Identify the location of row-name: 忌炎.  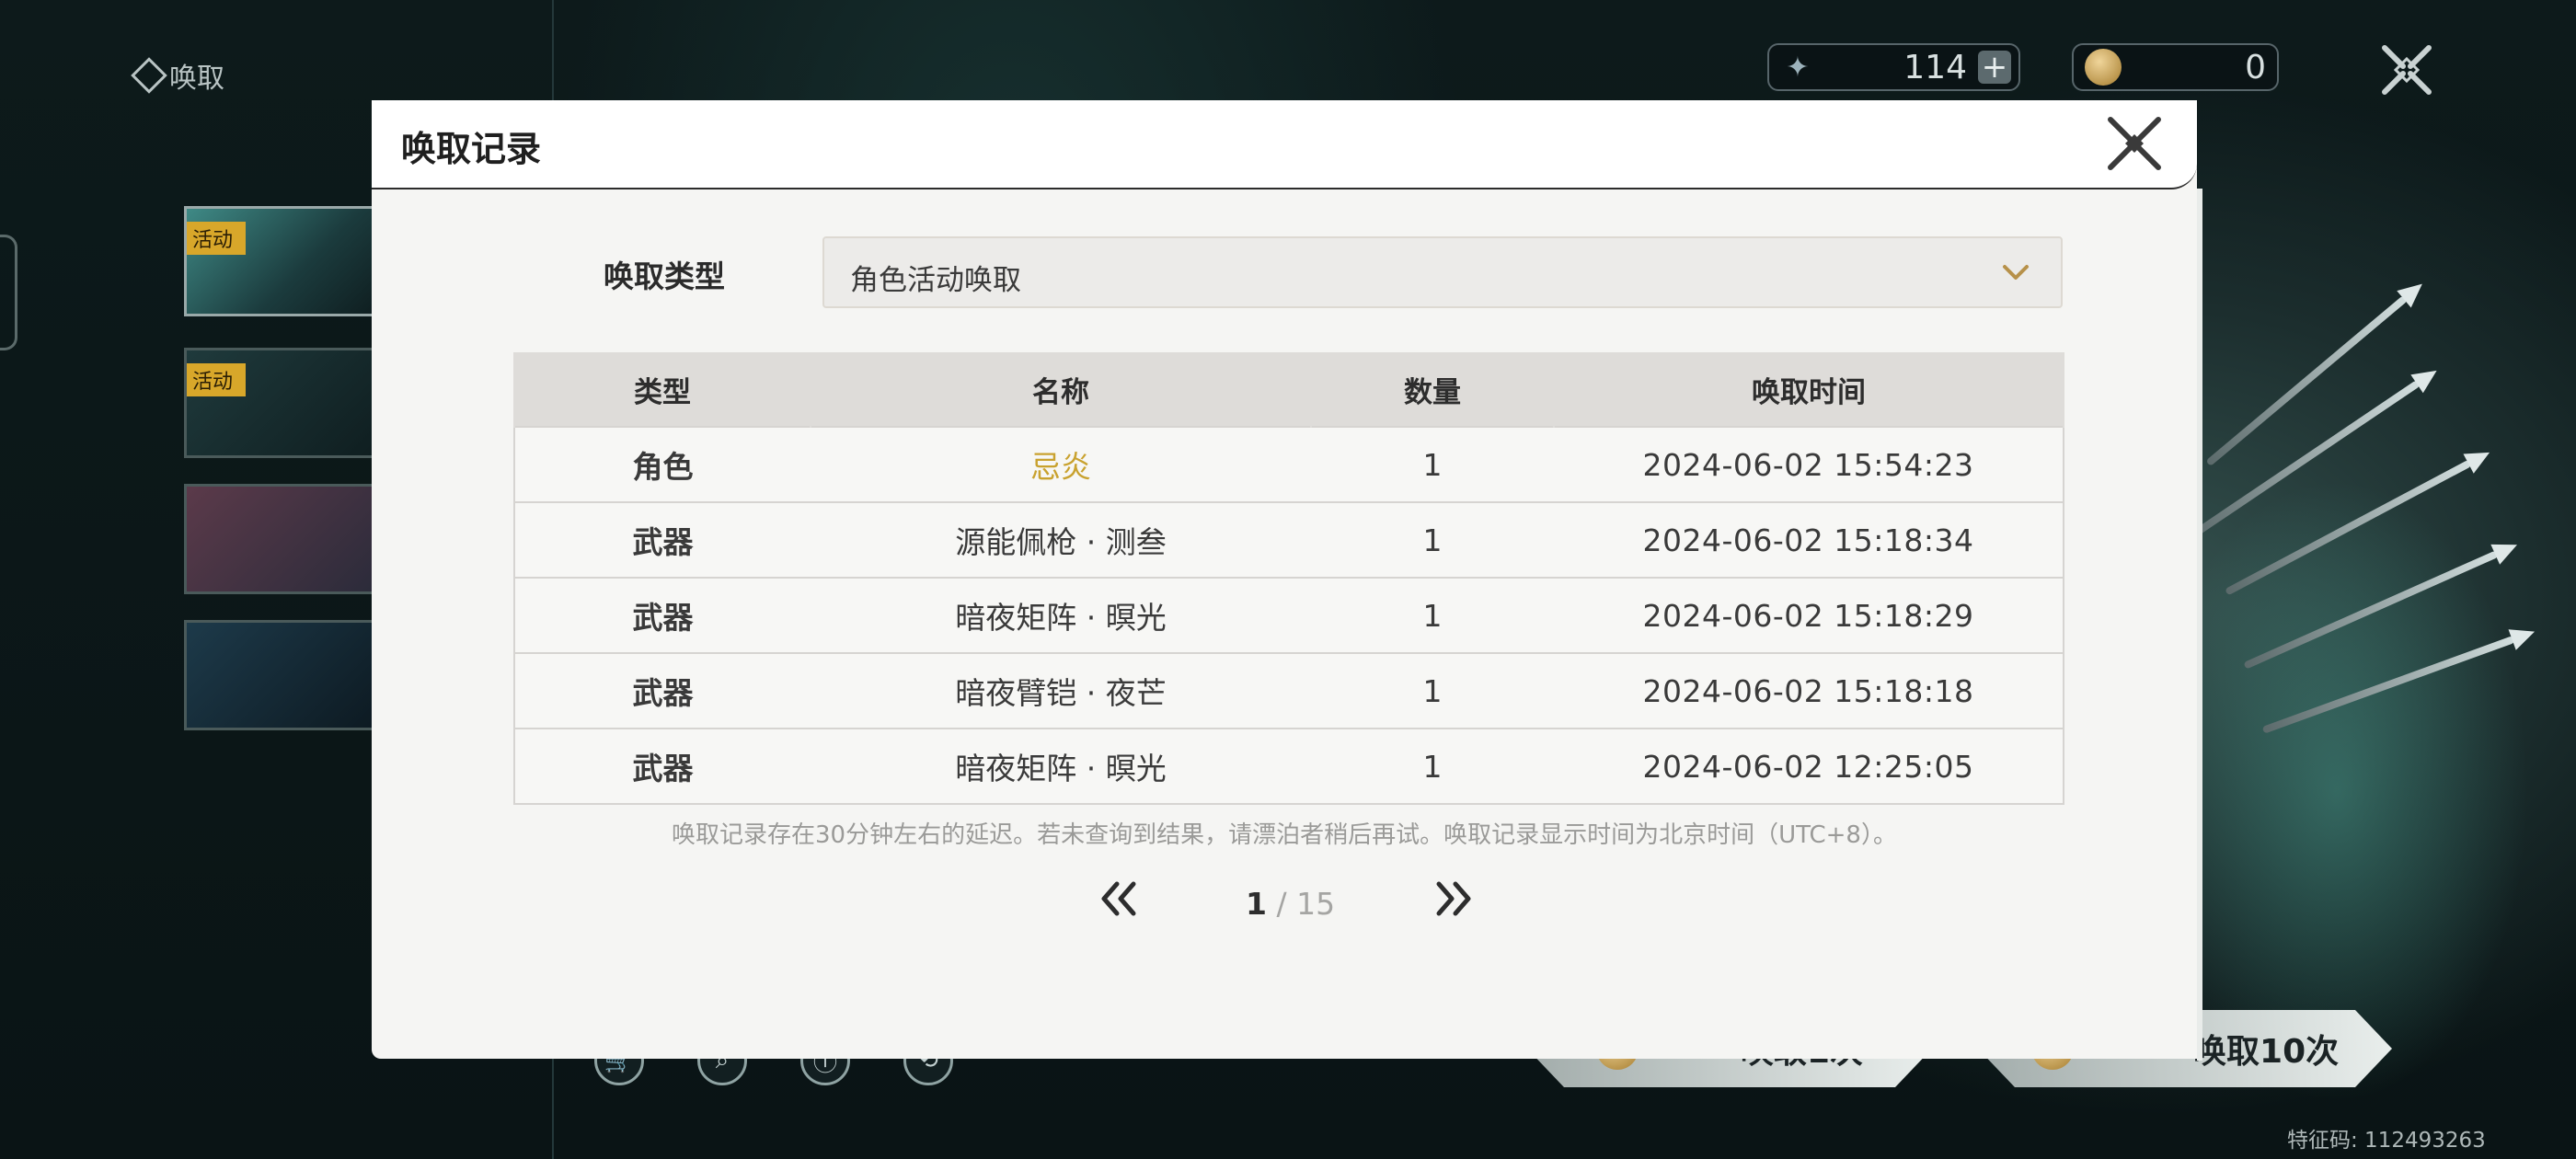
(1061, 464).